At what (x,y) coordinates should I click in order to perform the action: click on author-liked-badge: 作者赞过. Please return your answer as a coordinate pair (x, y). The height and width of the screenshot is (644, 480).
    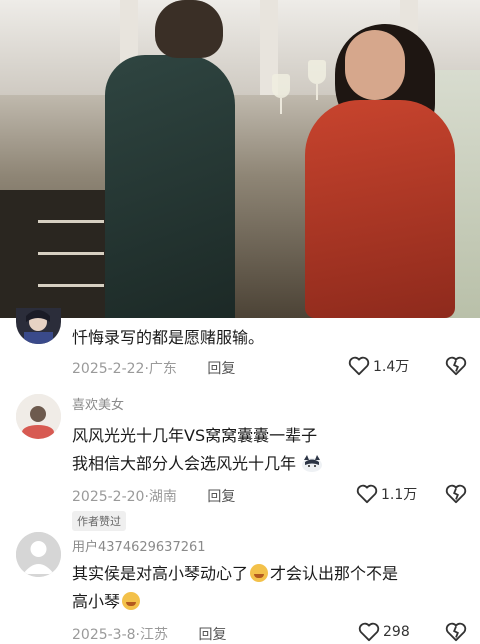
    Looking at the image, I should click on (99, 521).